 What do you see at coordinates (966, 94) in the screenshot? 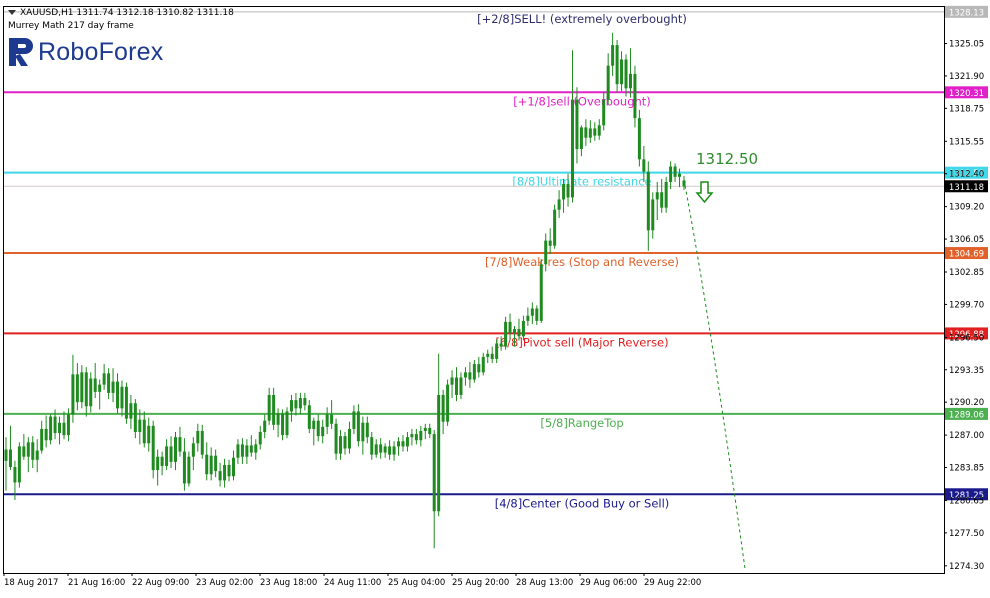
I see `level-price-tag-text: 1320.31` at bounding box center [966, 94].